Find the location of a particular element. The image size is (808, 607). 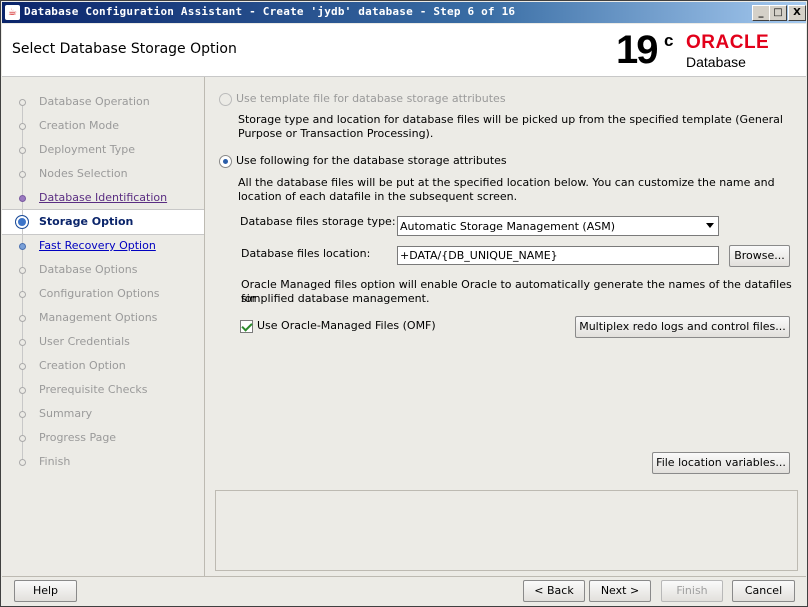

template-radio is located at coordinates (225, 99).